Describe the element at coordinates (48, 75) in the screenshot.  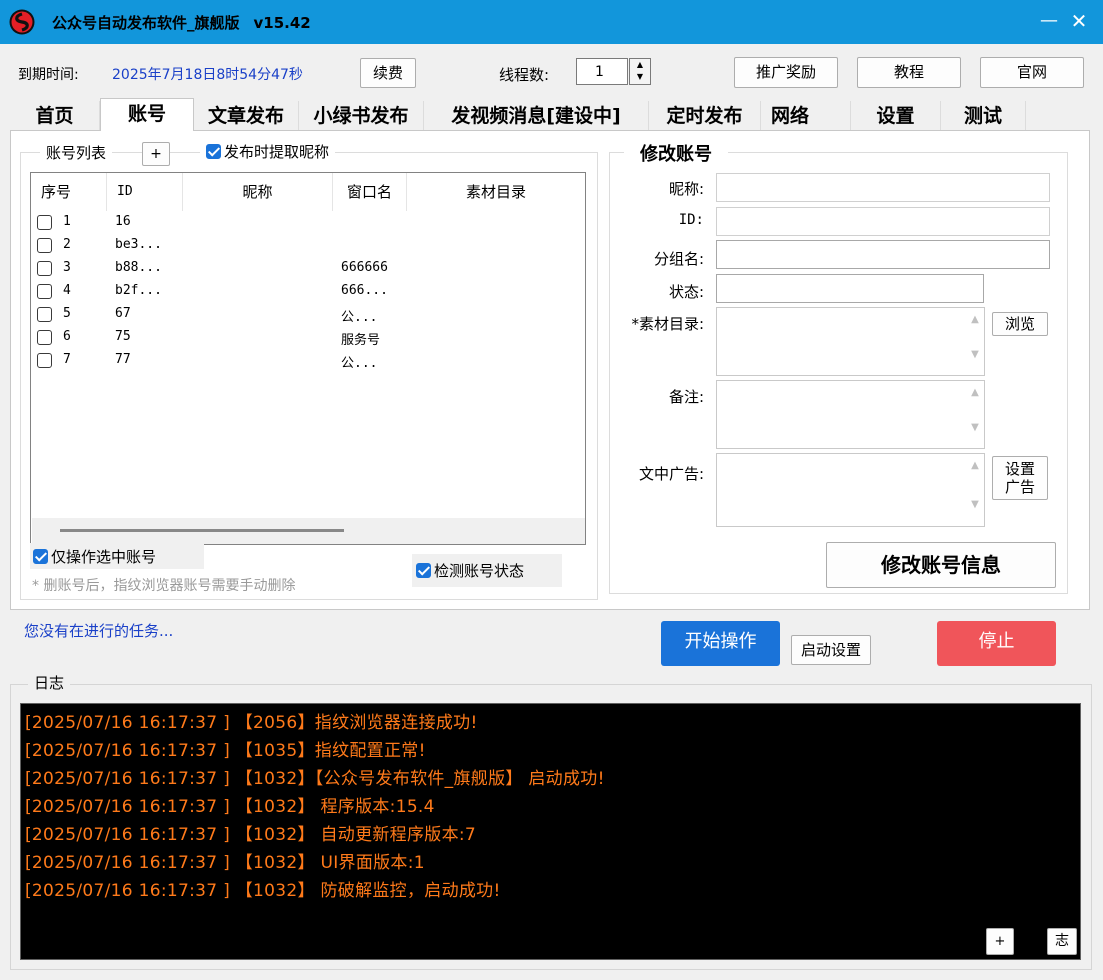
I see `expire-label: 到期时间:` at that location.